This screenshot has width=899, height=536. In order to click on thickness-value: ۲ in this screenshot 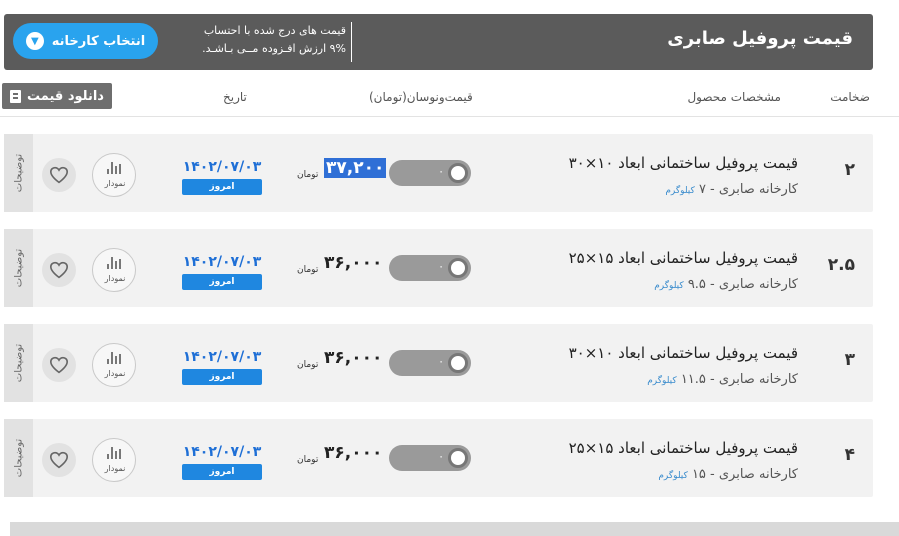, I will do `click(849, 170)`.